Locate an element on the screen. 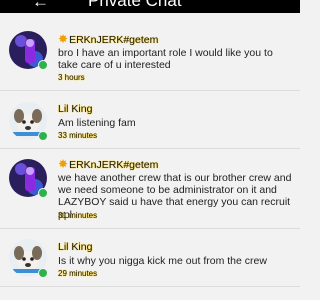 The width and height of the screenshot is (320, 300). timestamp: 3 hours is located at coordinates (71, 77).